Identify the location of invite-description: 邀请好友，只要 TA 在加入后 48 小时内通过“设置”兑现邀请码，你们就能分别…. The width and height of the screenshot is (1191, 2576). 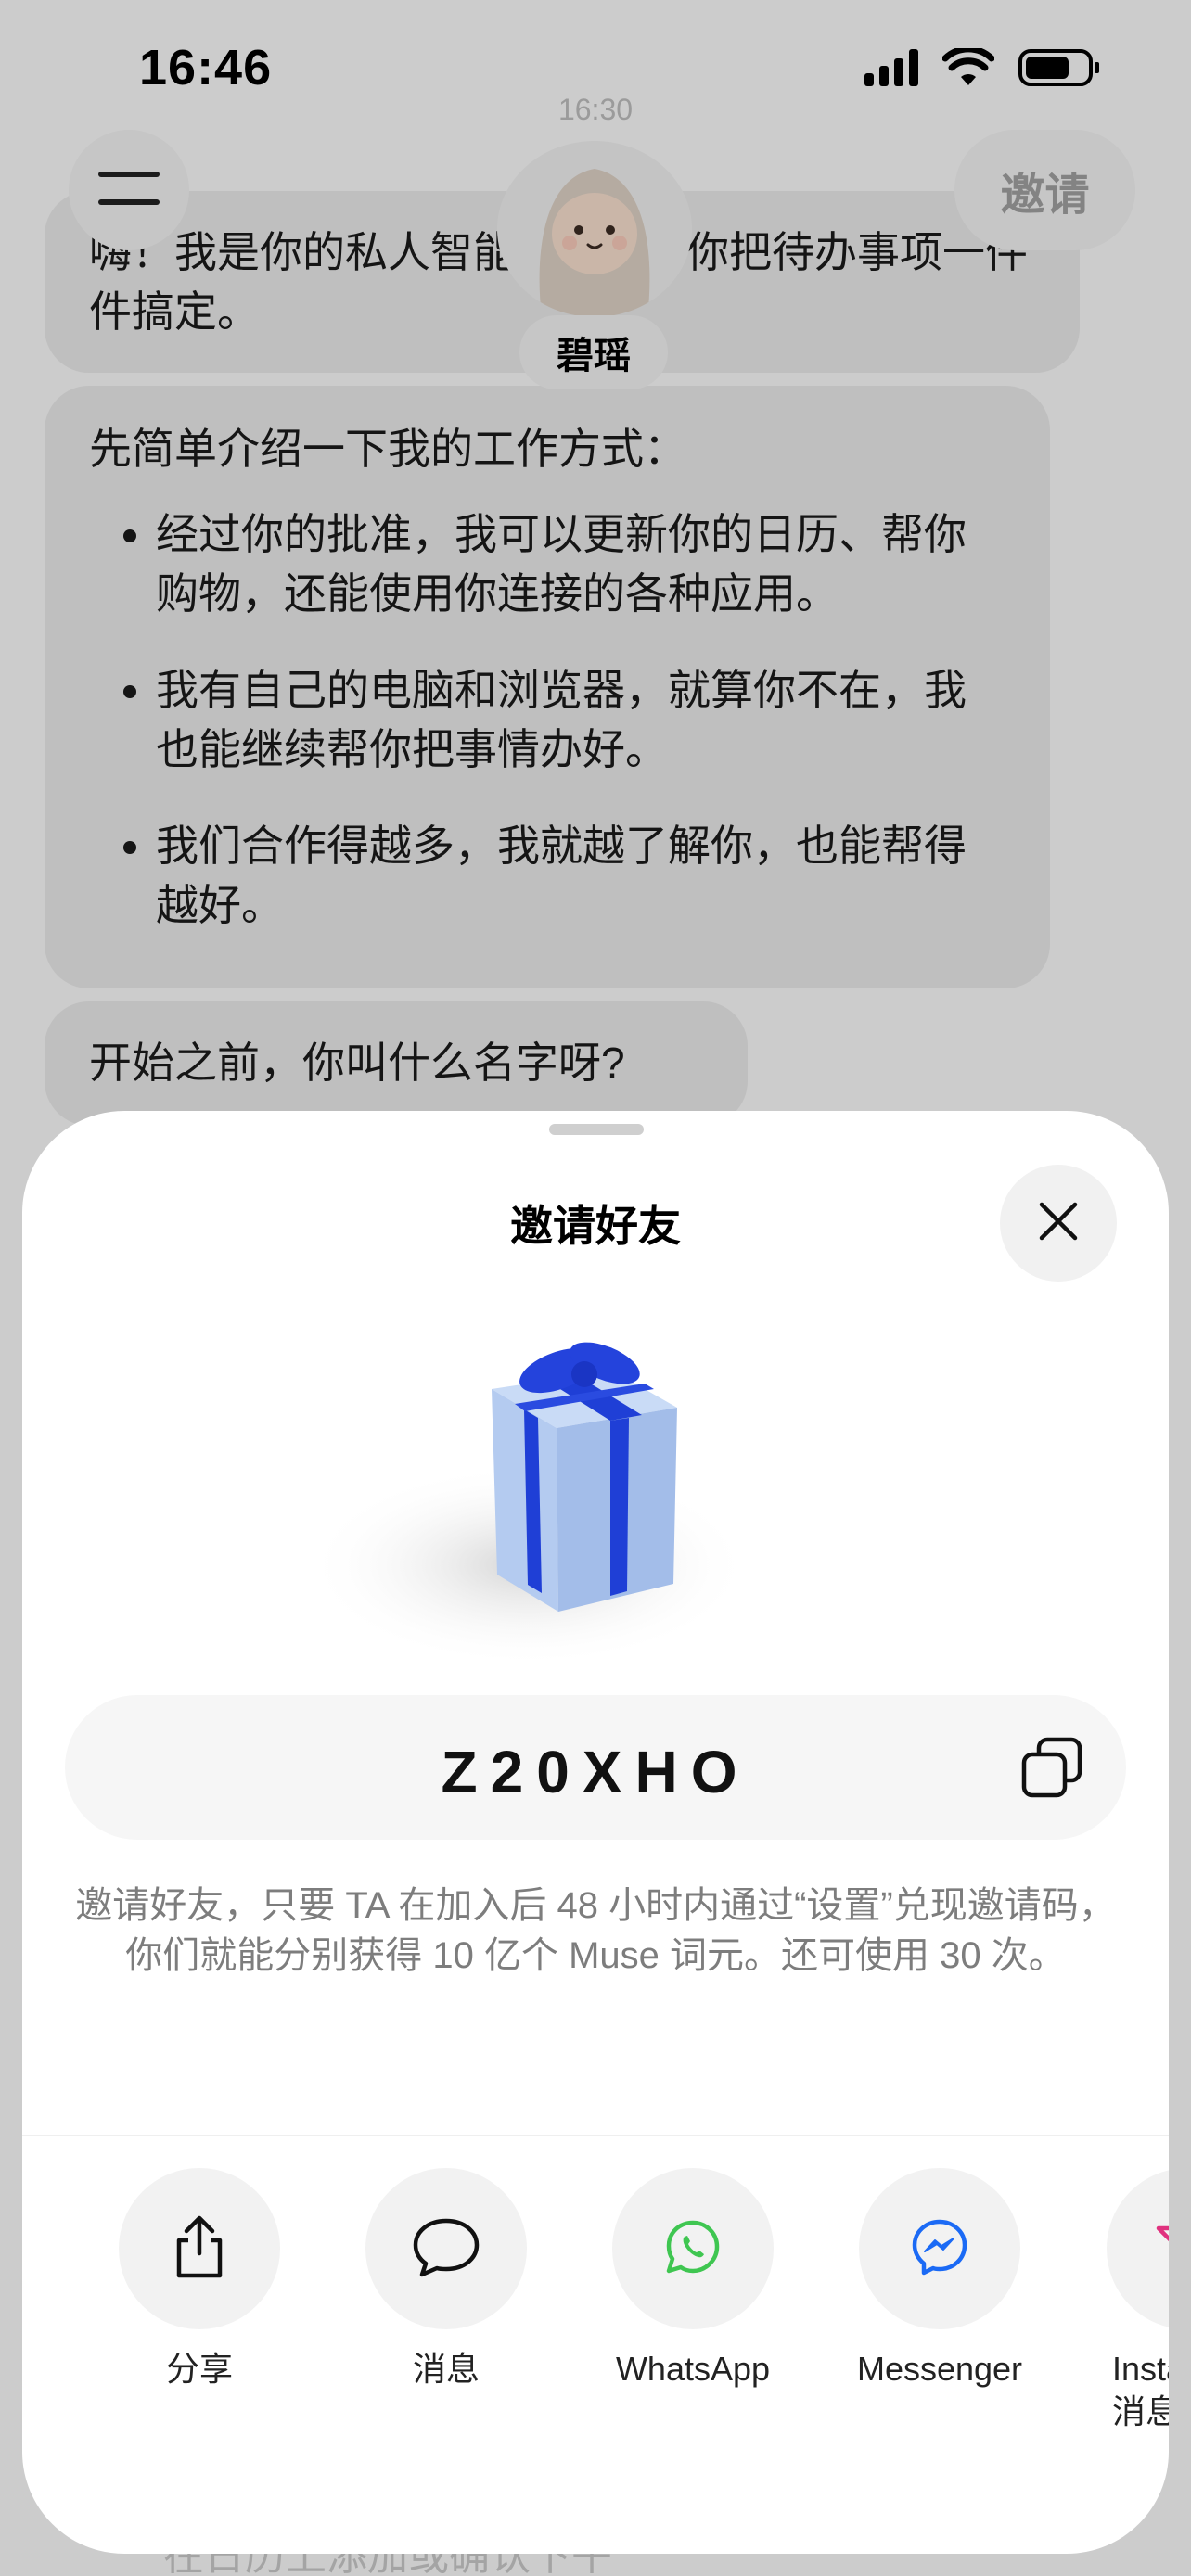
(595, 1930).